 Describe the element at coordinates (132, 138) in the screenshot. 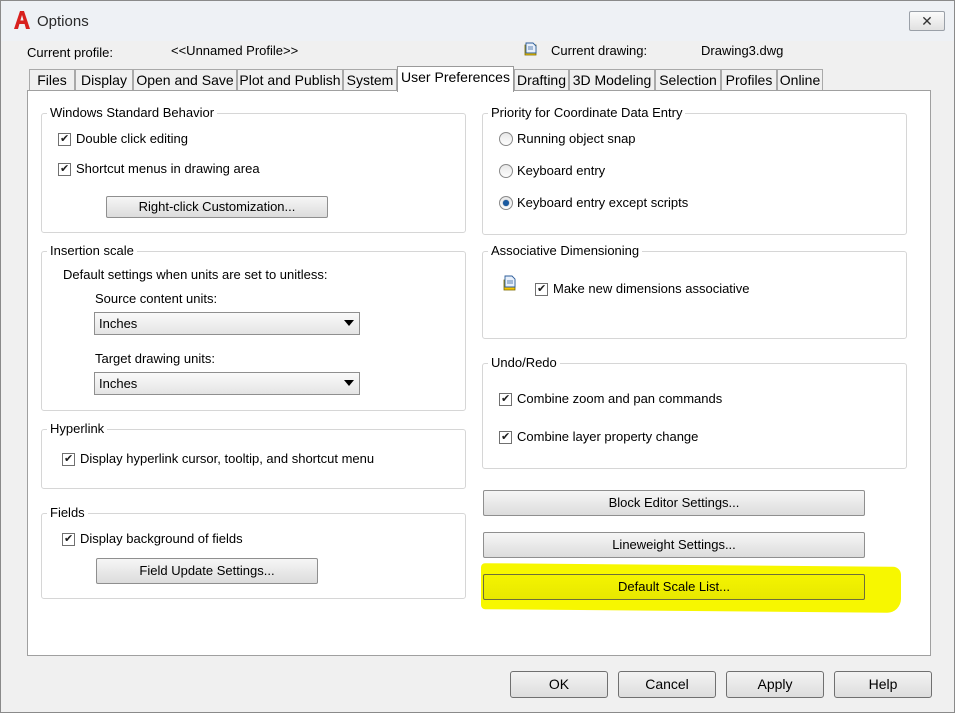

I see `double-click-label: Double click editing` at that location.